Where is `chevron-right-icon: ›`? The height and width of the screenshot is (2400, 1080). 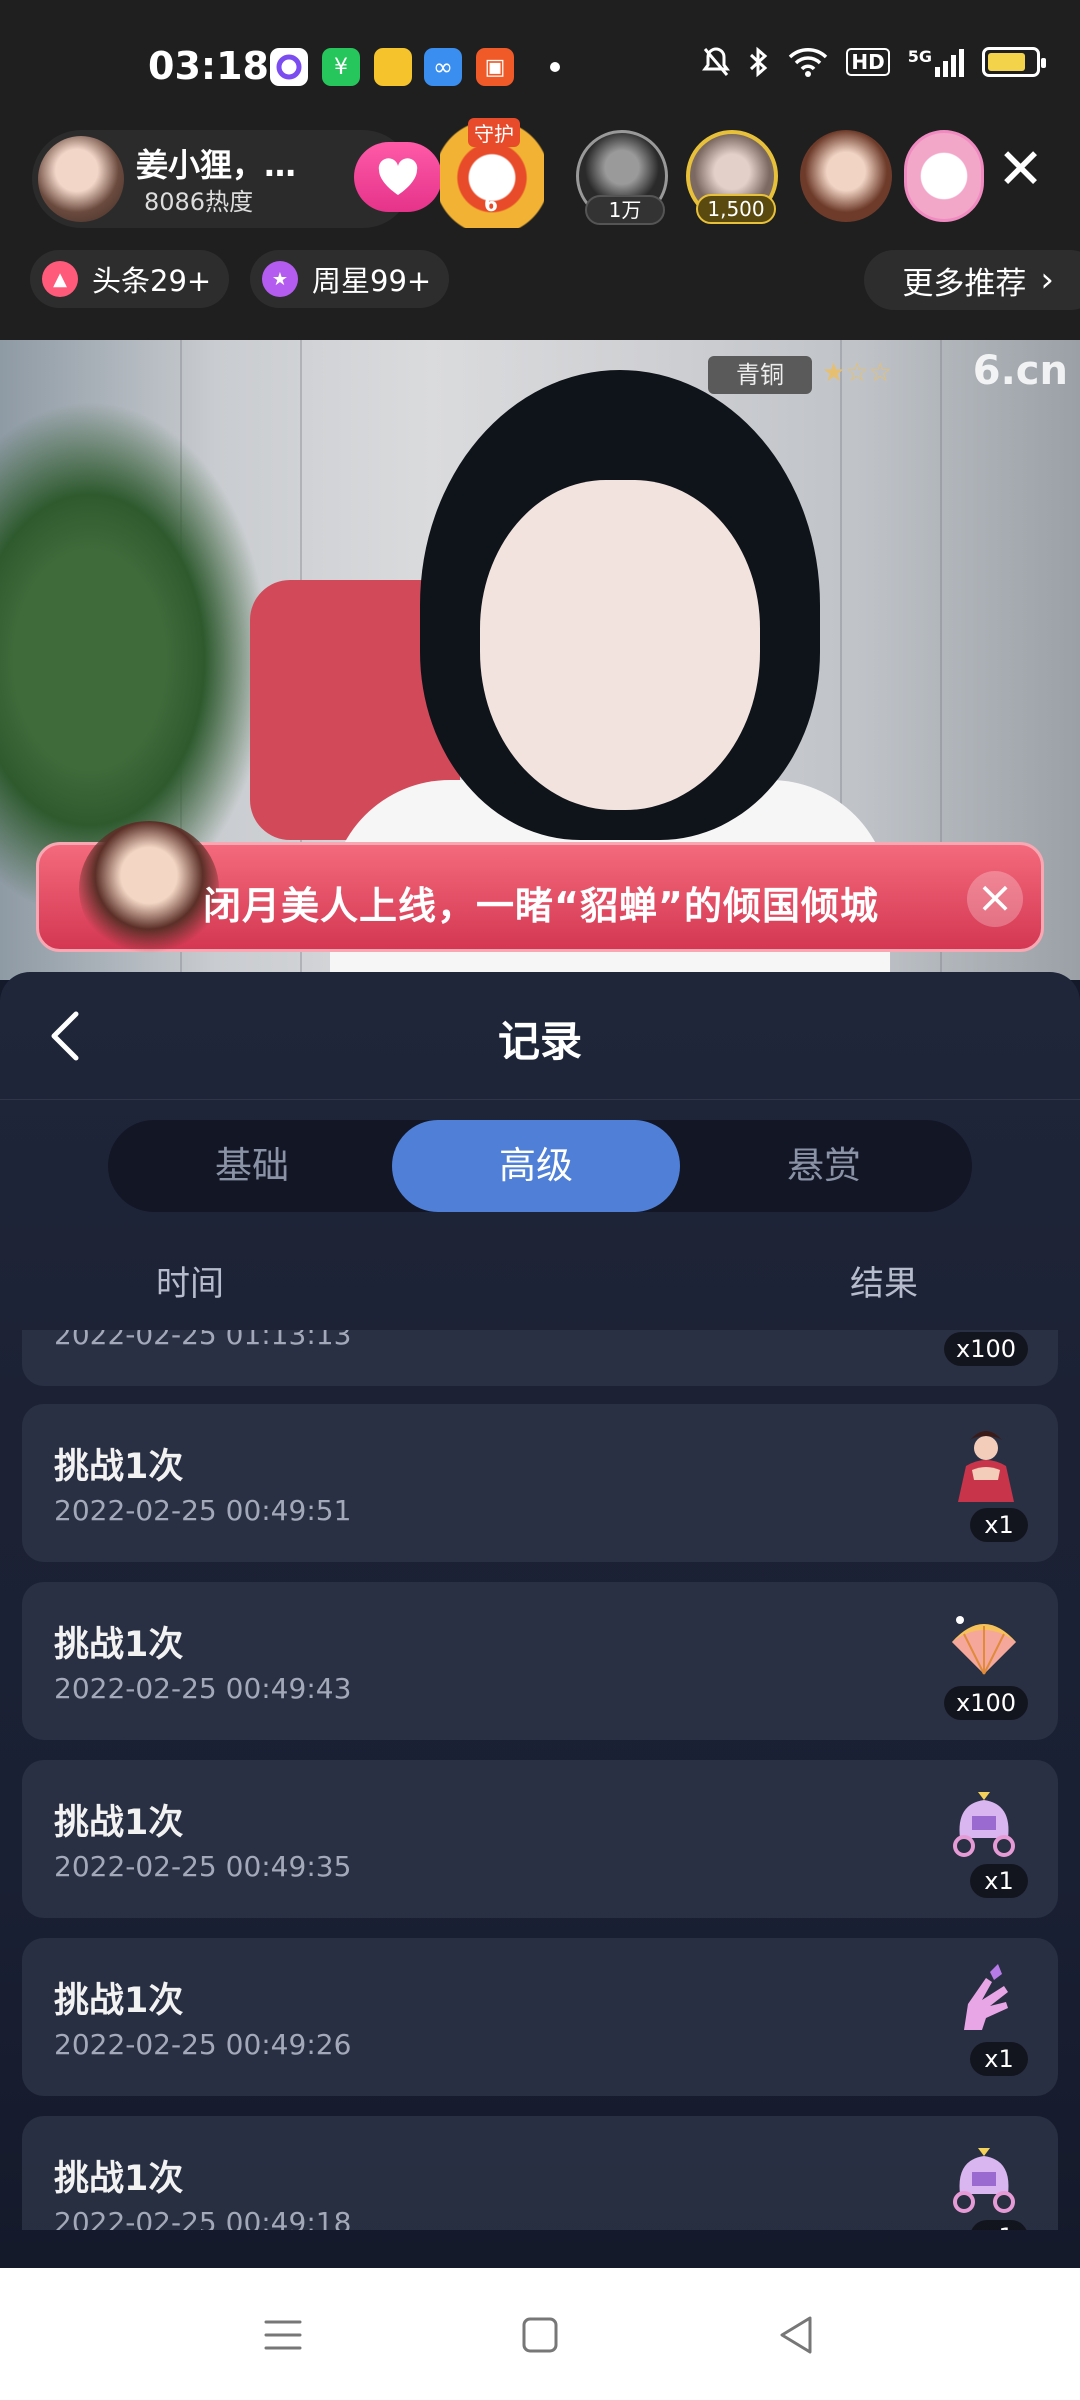
chevron-right-icon: › is located at coordinates (1047, 280).